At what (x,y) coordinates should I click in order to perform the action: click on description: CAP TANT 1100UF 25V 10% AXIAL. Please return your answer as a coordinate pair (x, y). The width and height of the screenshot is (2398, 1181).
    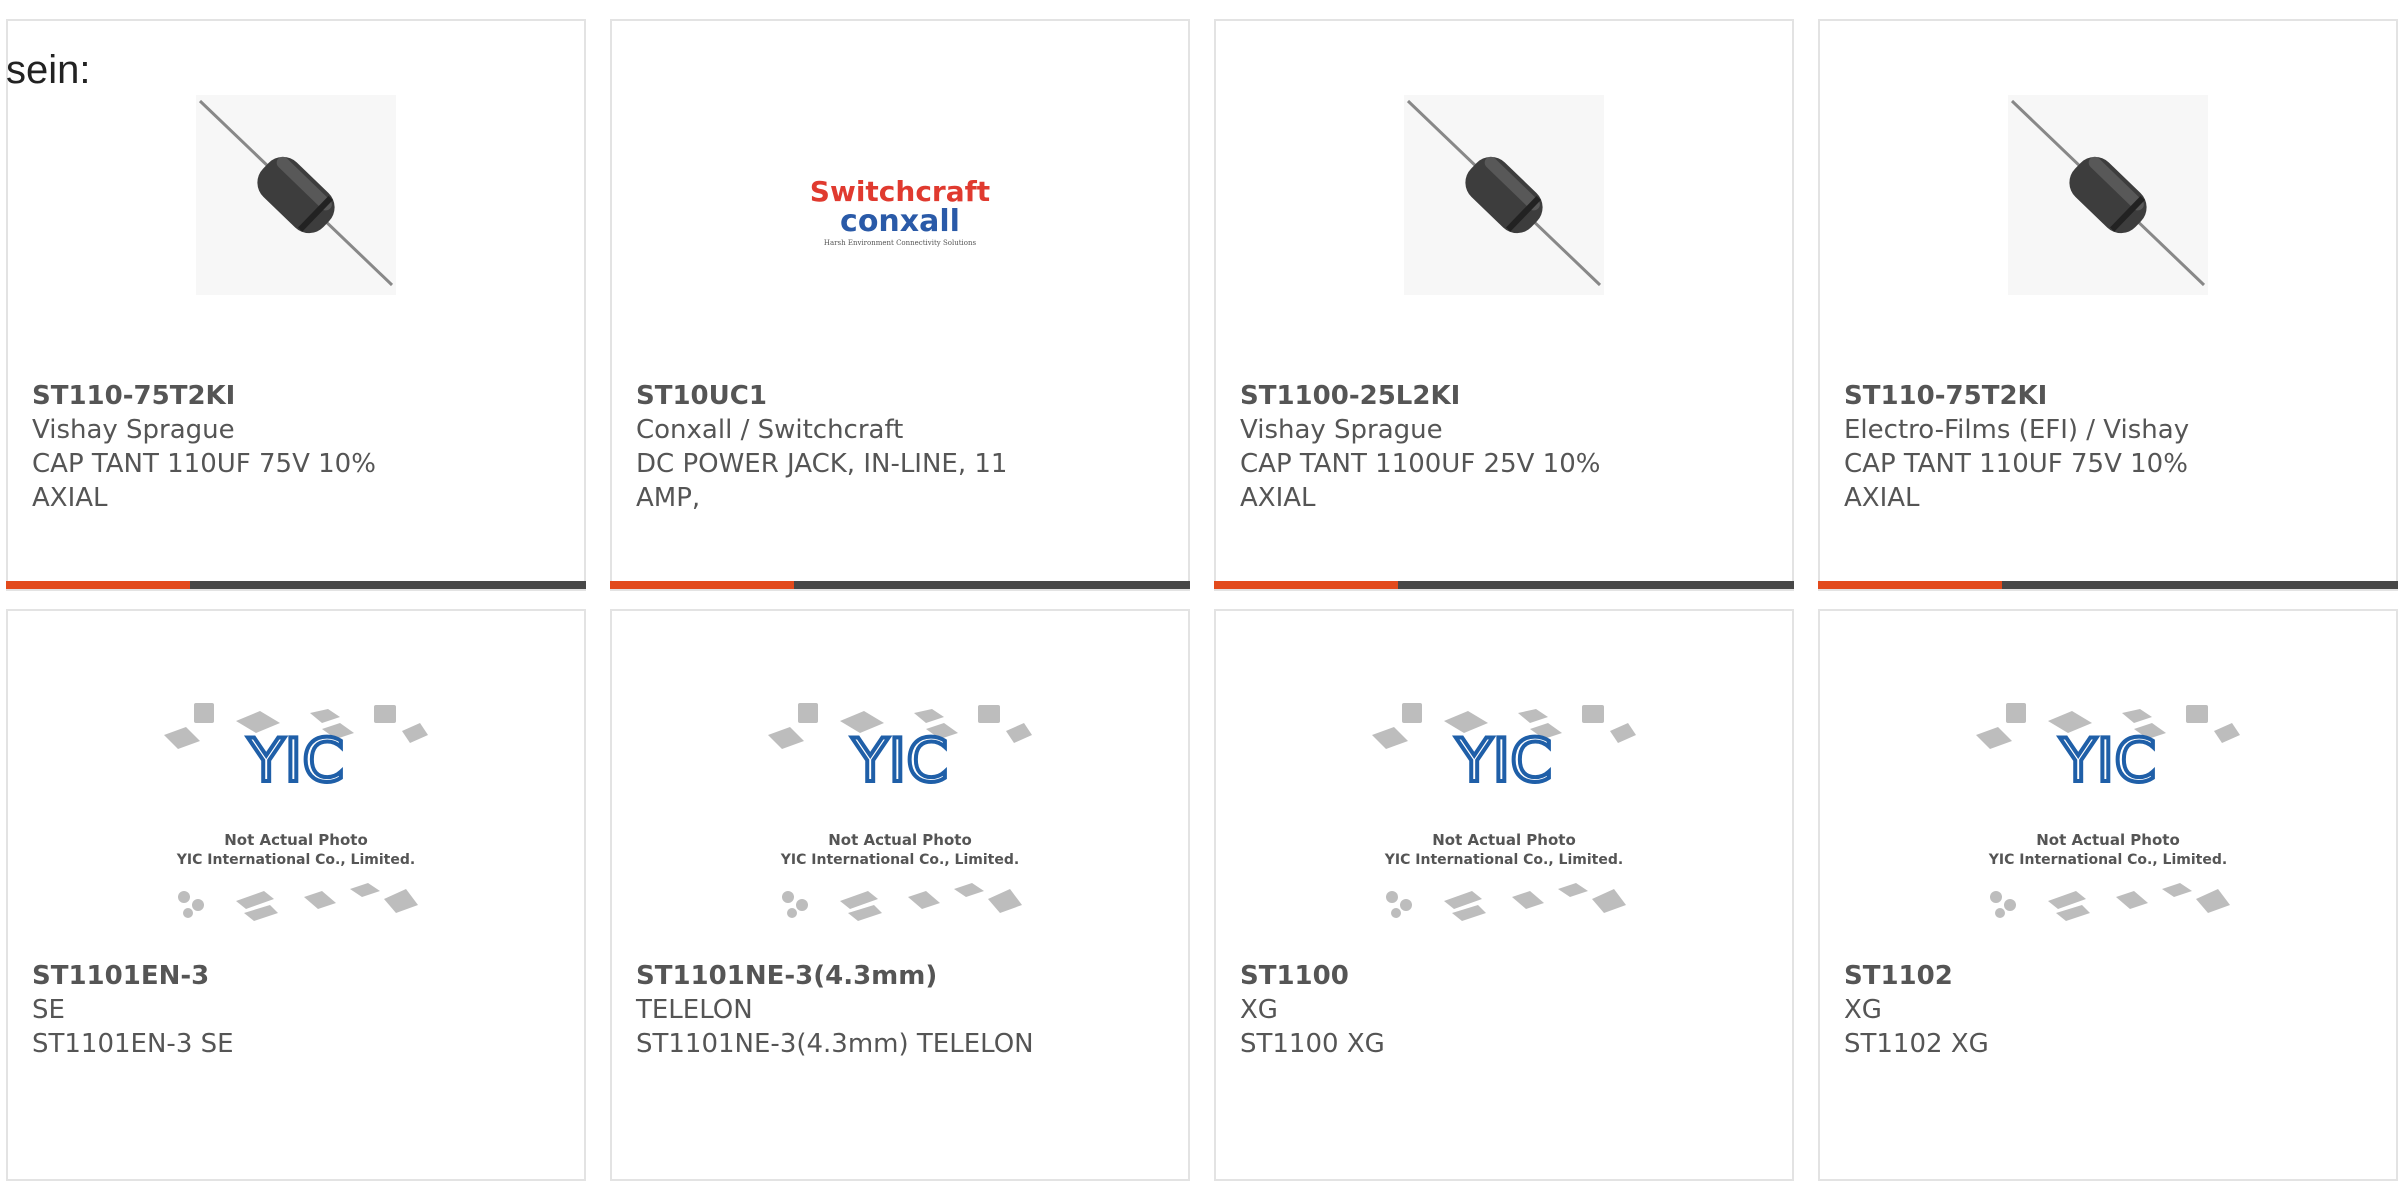
    Looking at the image, I should click on (1420, 481).